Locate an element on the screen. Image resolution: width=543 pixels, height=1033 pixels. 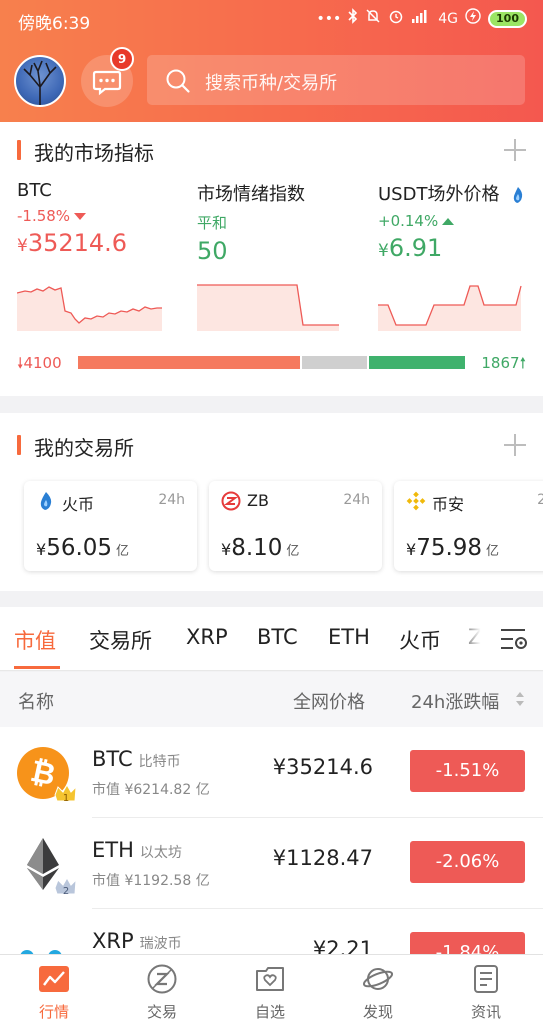
tab-market-cap: 市值 is located at coordinates (35, 640).